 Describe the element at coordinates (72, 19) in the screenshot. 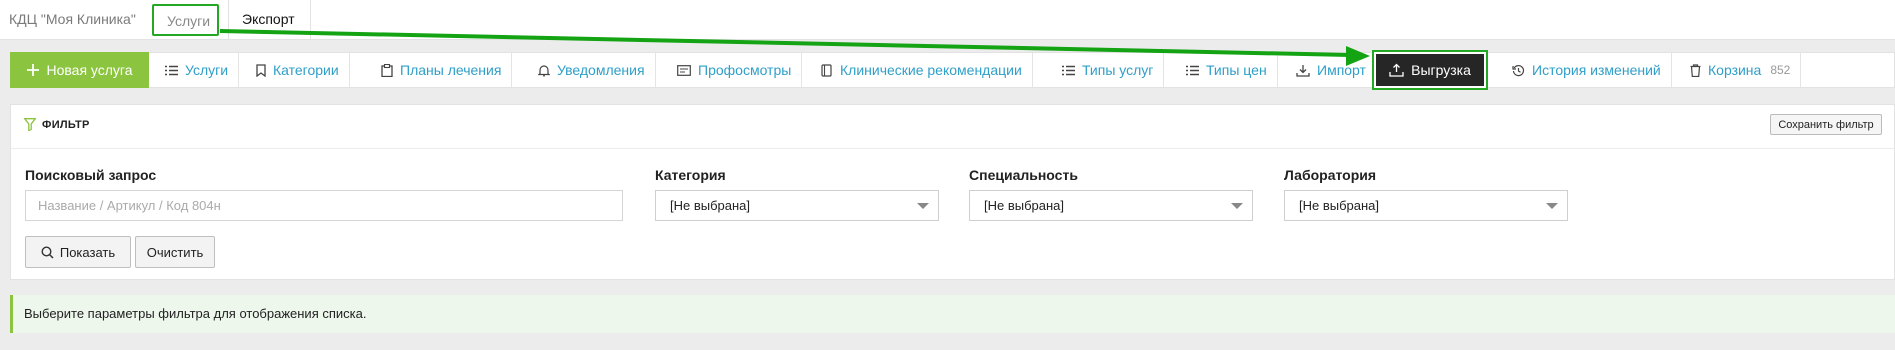

I see `clinic-name: КДЦ "Моя Клиника"` at that location.